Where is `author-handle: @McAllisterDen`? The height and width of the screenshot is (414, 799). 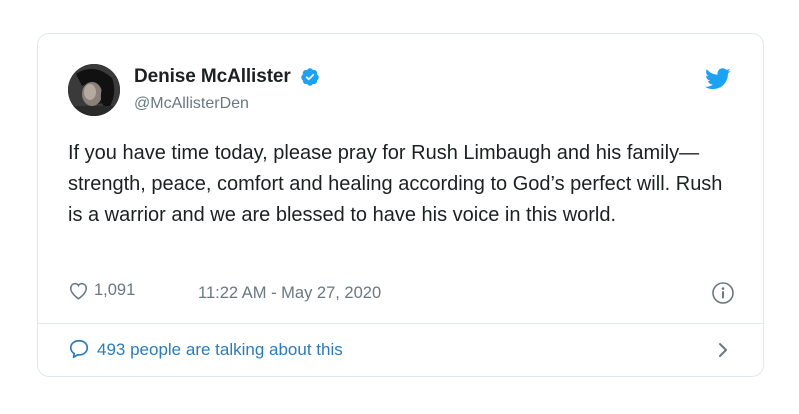
author-handle: @McAllisterDen is located at coordinates (227, 104).